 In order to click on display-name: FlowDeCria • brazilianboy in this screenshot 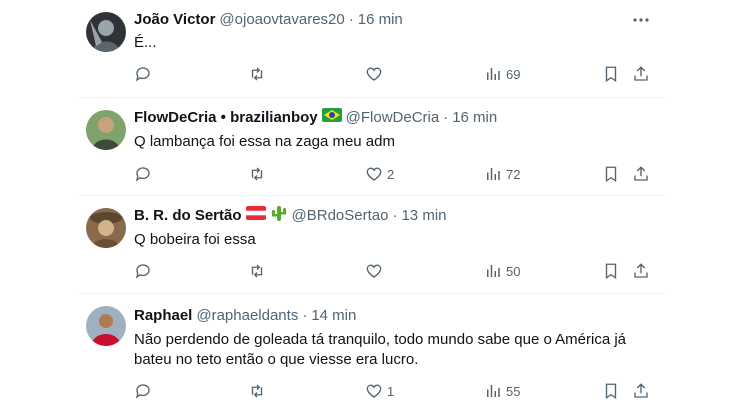, I will do `click(226, 118)`.